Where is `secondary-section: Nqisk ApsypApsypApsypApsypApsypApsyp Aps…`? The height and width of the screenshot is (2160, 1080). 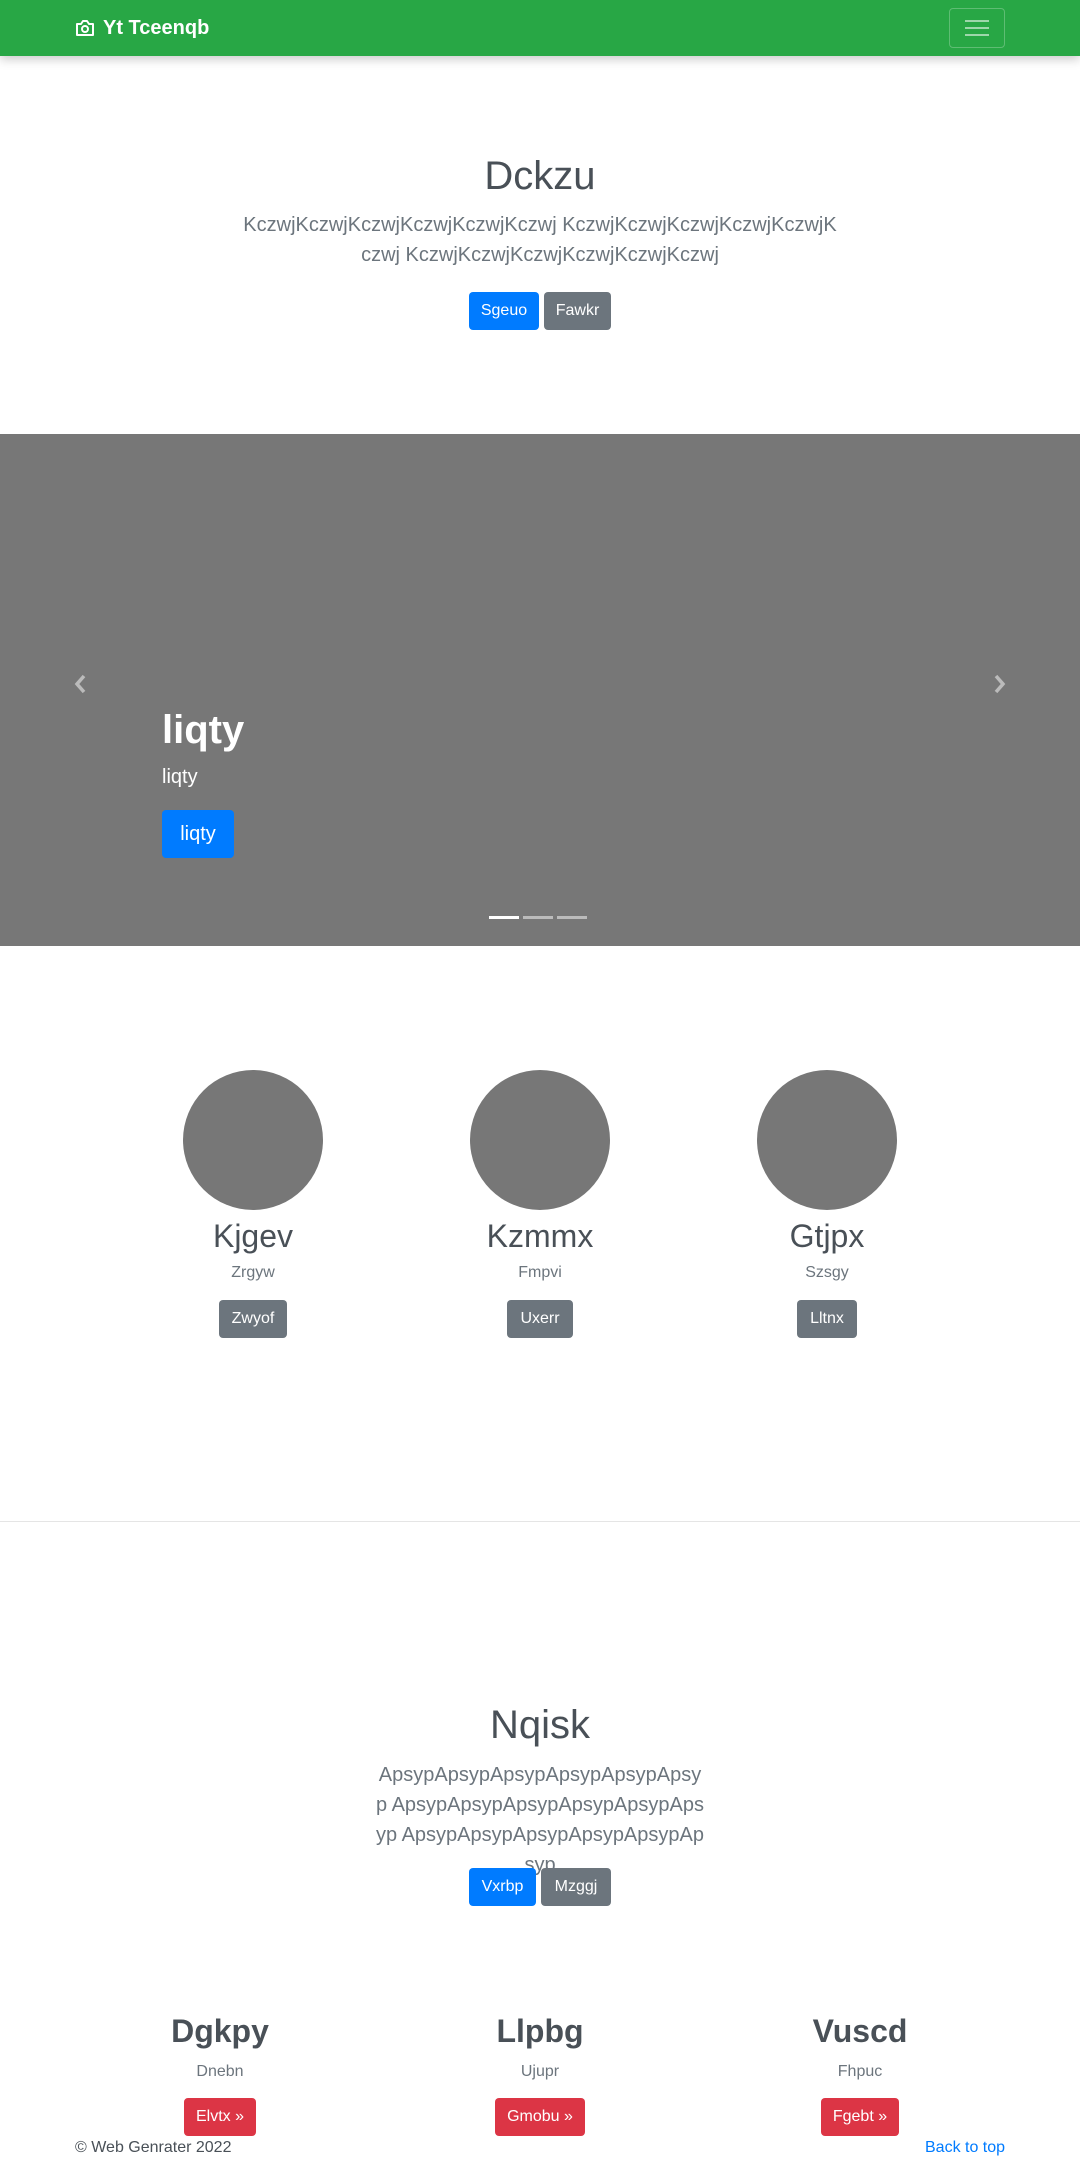
secondary-section: Nqisk ApsypApsypApsypApsypApsypApsyp Aps… is located at coordinates (540, 1798).